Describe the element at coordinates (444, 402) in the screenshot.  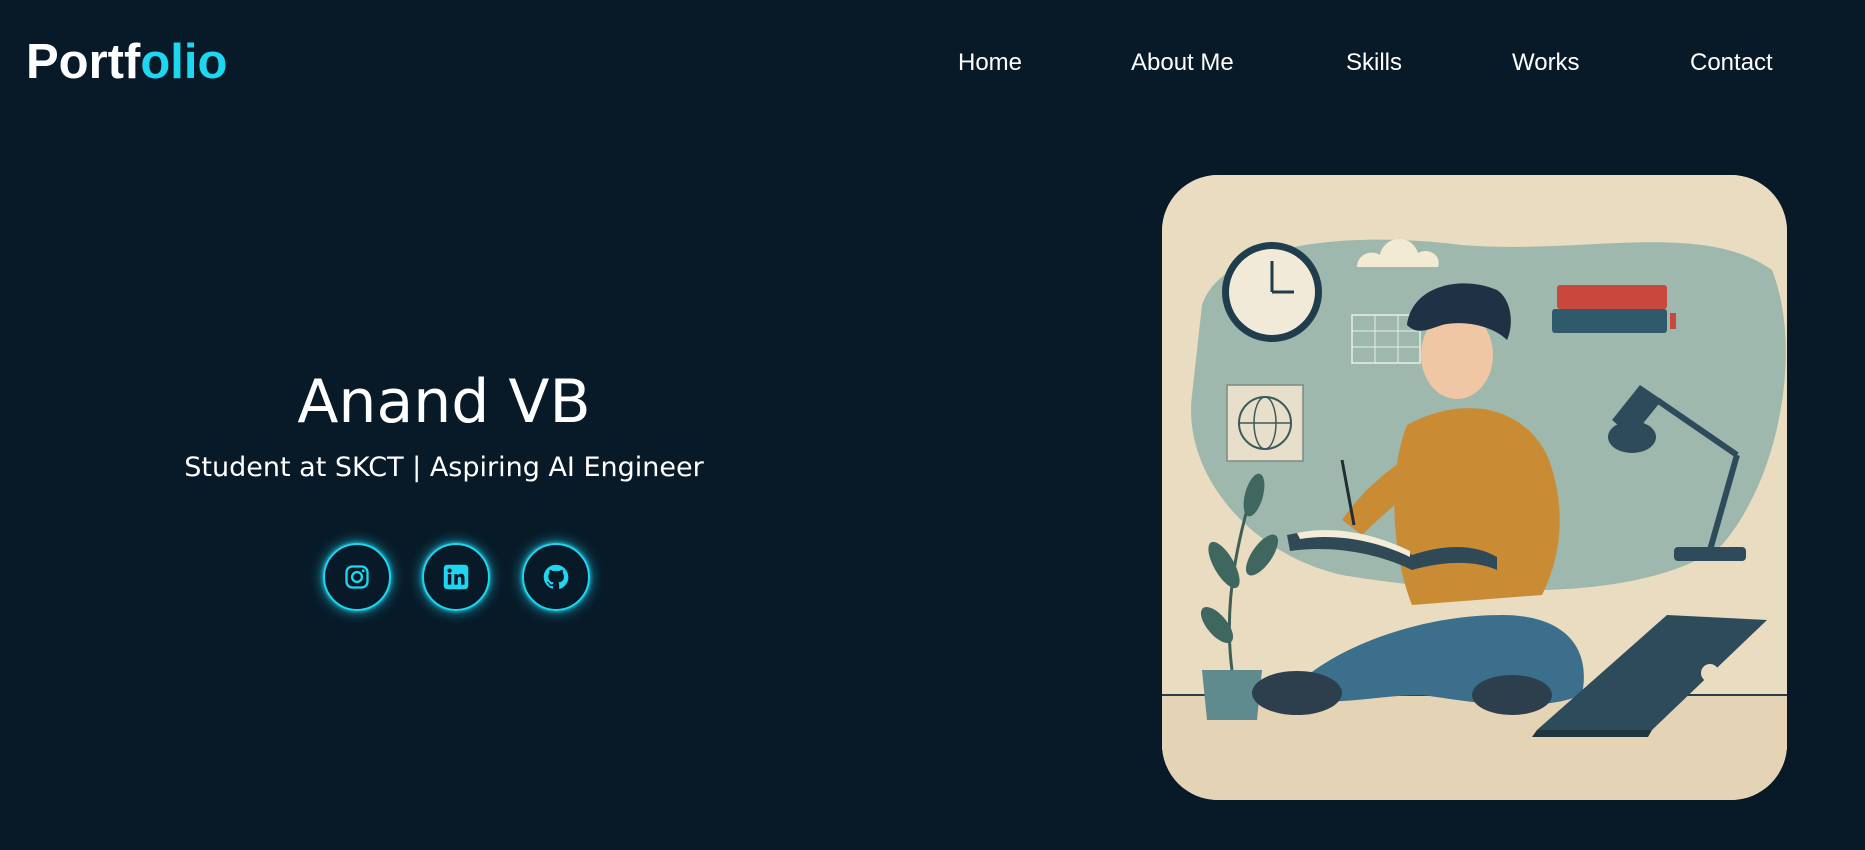
I see `hero-name: Anand VB` at that location.